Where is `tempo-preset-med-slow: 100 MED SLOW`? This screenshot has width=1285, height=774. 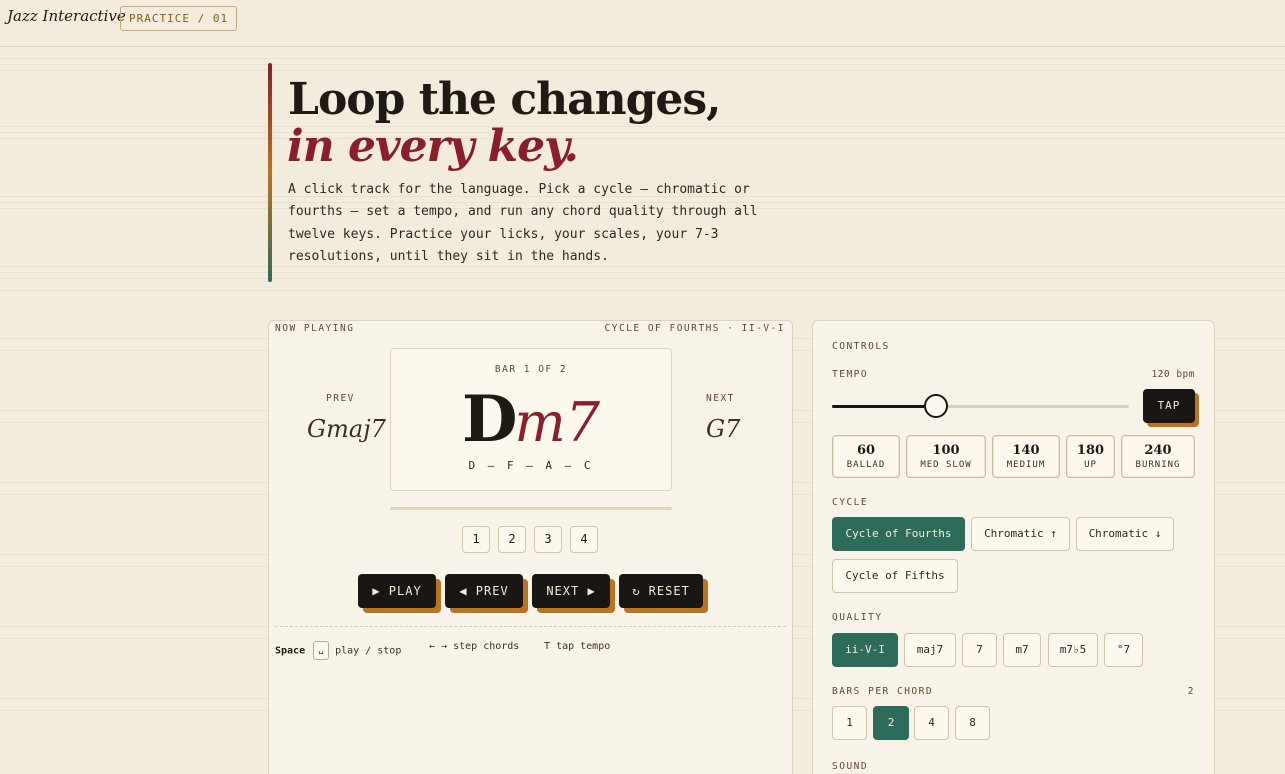 tempo-preset-med-slow: 100 MED SLOW is located at coordinates (946, 456).